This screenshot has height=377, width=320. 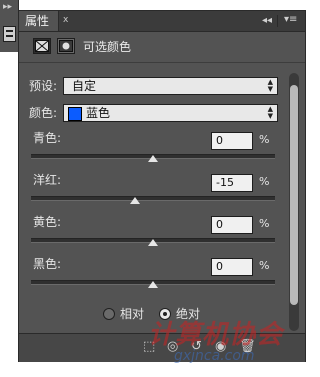 I want to click on absolute-label: 绝对, so click(x=188, y=314).